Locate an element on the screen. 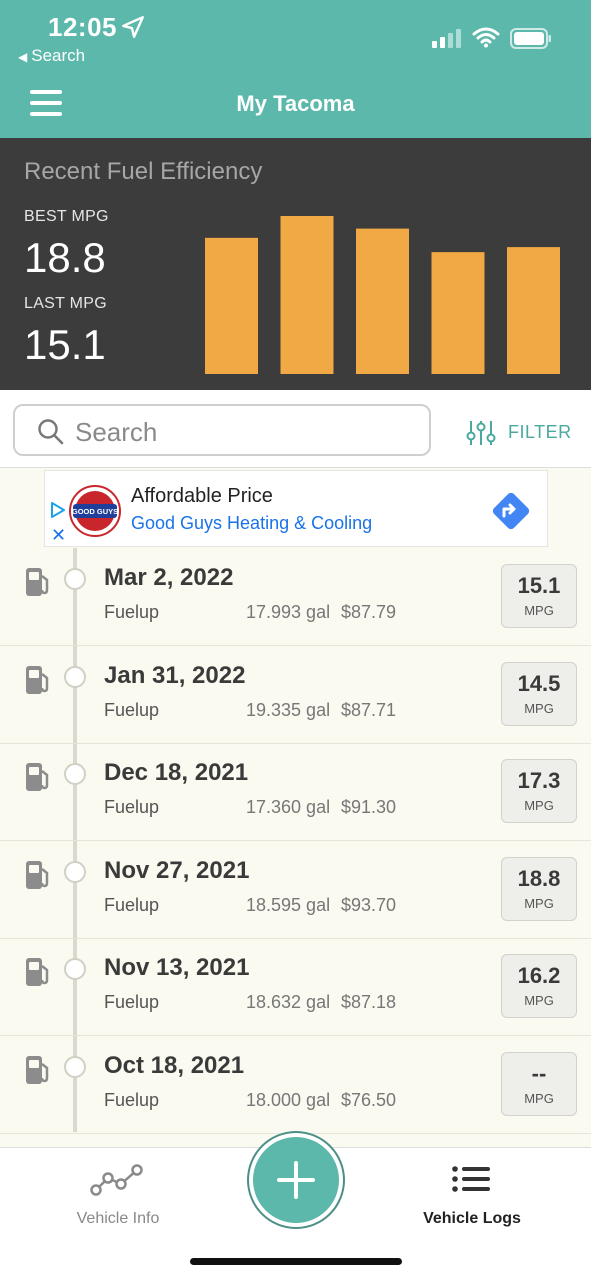  battery-icon is located at coordinates (530, 38).